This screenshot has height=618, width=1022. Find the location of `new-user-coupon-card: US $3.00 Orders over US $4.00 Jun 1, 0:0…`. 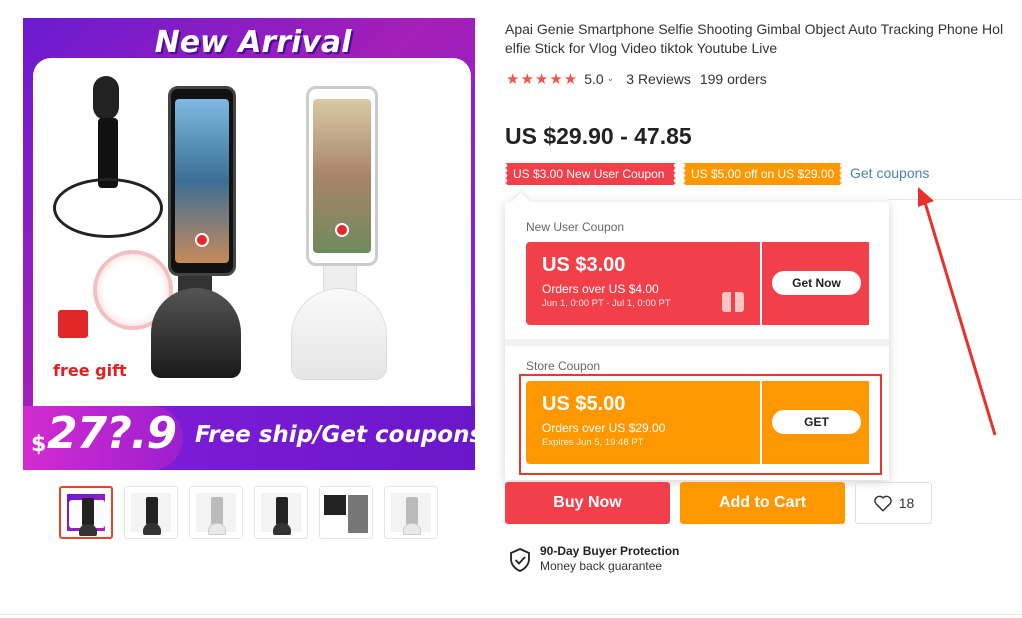

new-user-coupon-card: US $3.00 Orders over US $4.00 Jun 1, 0:0… is located at coordinates (699, 283).